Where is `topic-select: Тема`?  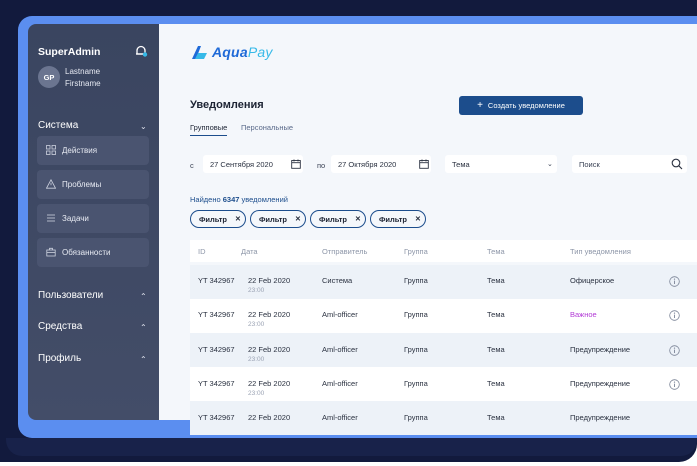 topic-select: Тема is located at coordinates (501, 164).